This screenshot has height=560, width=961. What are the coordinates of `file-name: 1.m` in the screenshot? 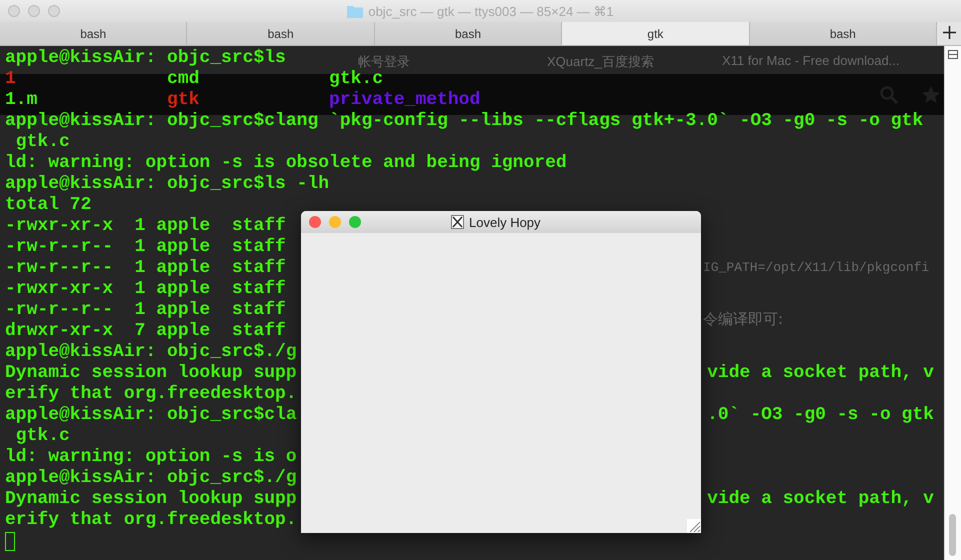 It's located at (21, 100).